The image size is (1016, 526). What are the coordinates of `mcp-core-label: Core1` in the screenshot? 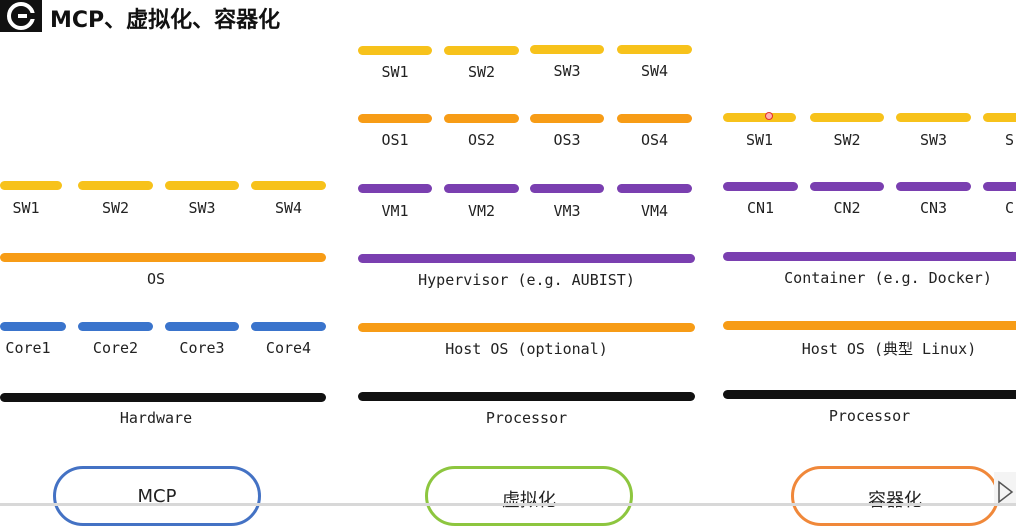 It's located at (28, 348).